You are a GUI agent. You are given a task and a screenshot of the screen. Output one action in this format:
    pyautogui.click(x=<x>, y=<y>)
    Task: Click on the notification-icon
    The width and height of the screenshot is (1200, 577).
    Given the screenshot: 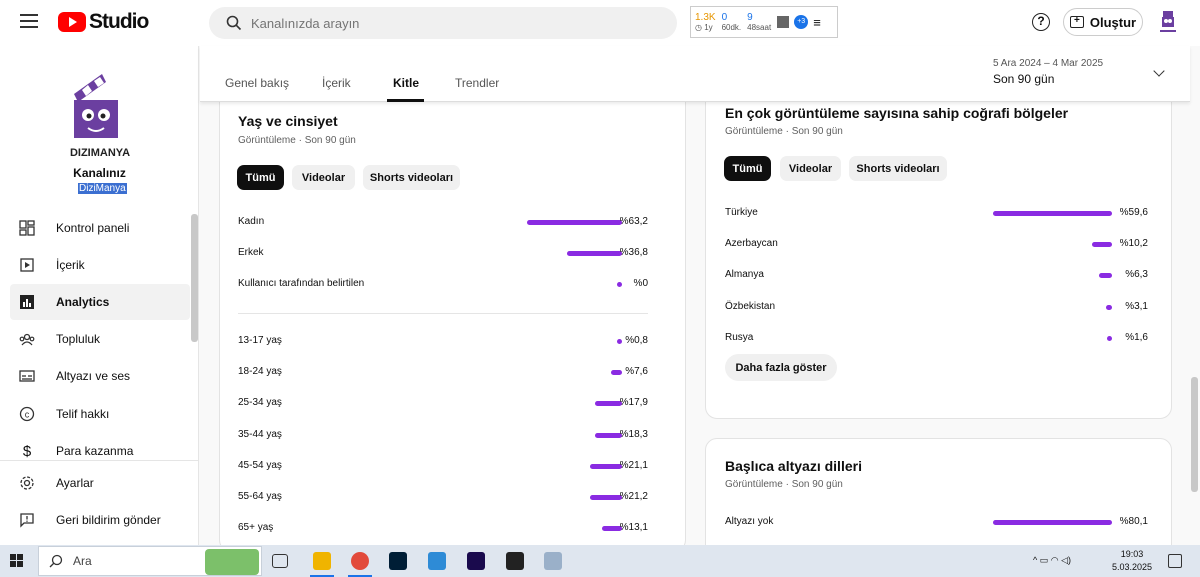 What is the action you would take?
    pyautogui.click(x=1175, y=561)
    